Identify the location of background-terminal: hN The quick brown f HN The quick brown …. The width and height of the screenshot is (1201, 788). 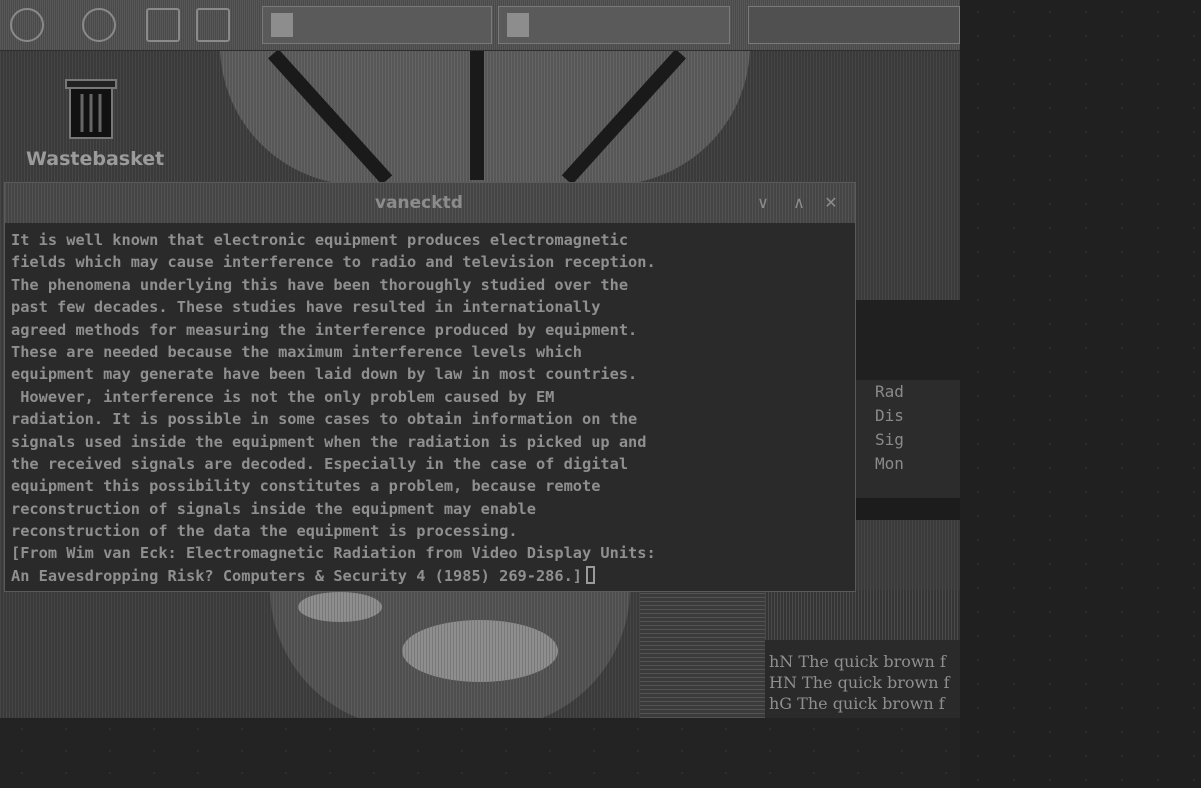
(862, 654).